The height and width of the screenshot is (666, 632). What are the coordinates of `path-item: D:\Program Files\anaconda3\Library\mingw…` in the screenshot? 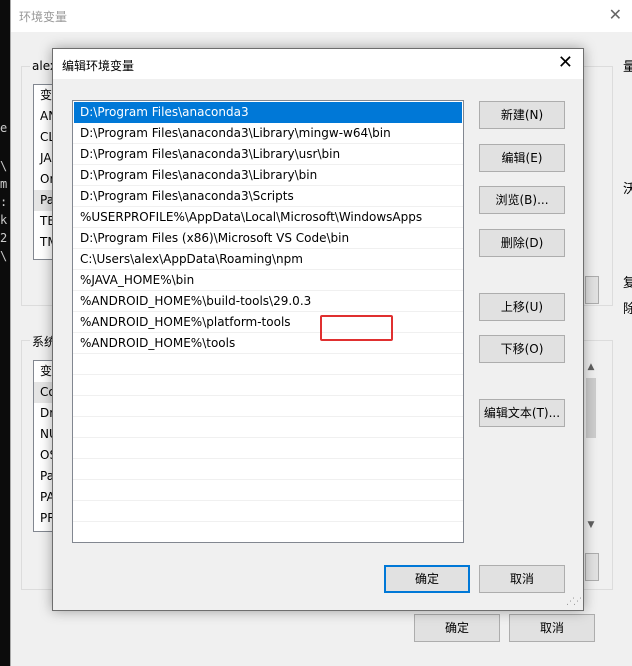 It's located at (268, 133).